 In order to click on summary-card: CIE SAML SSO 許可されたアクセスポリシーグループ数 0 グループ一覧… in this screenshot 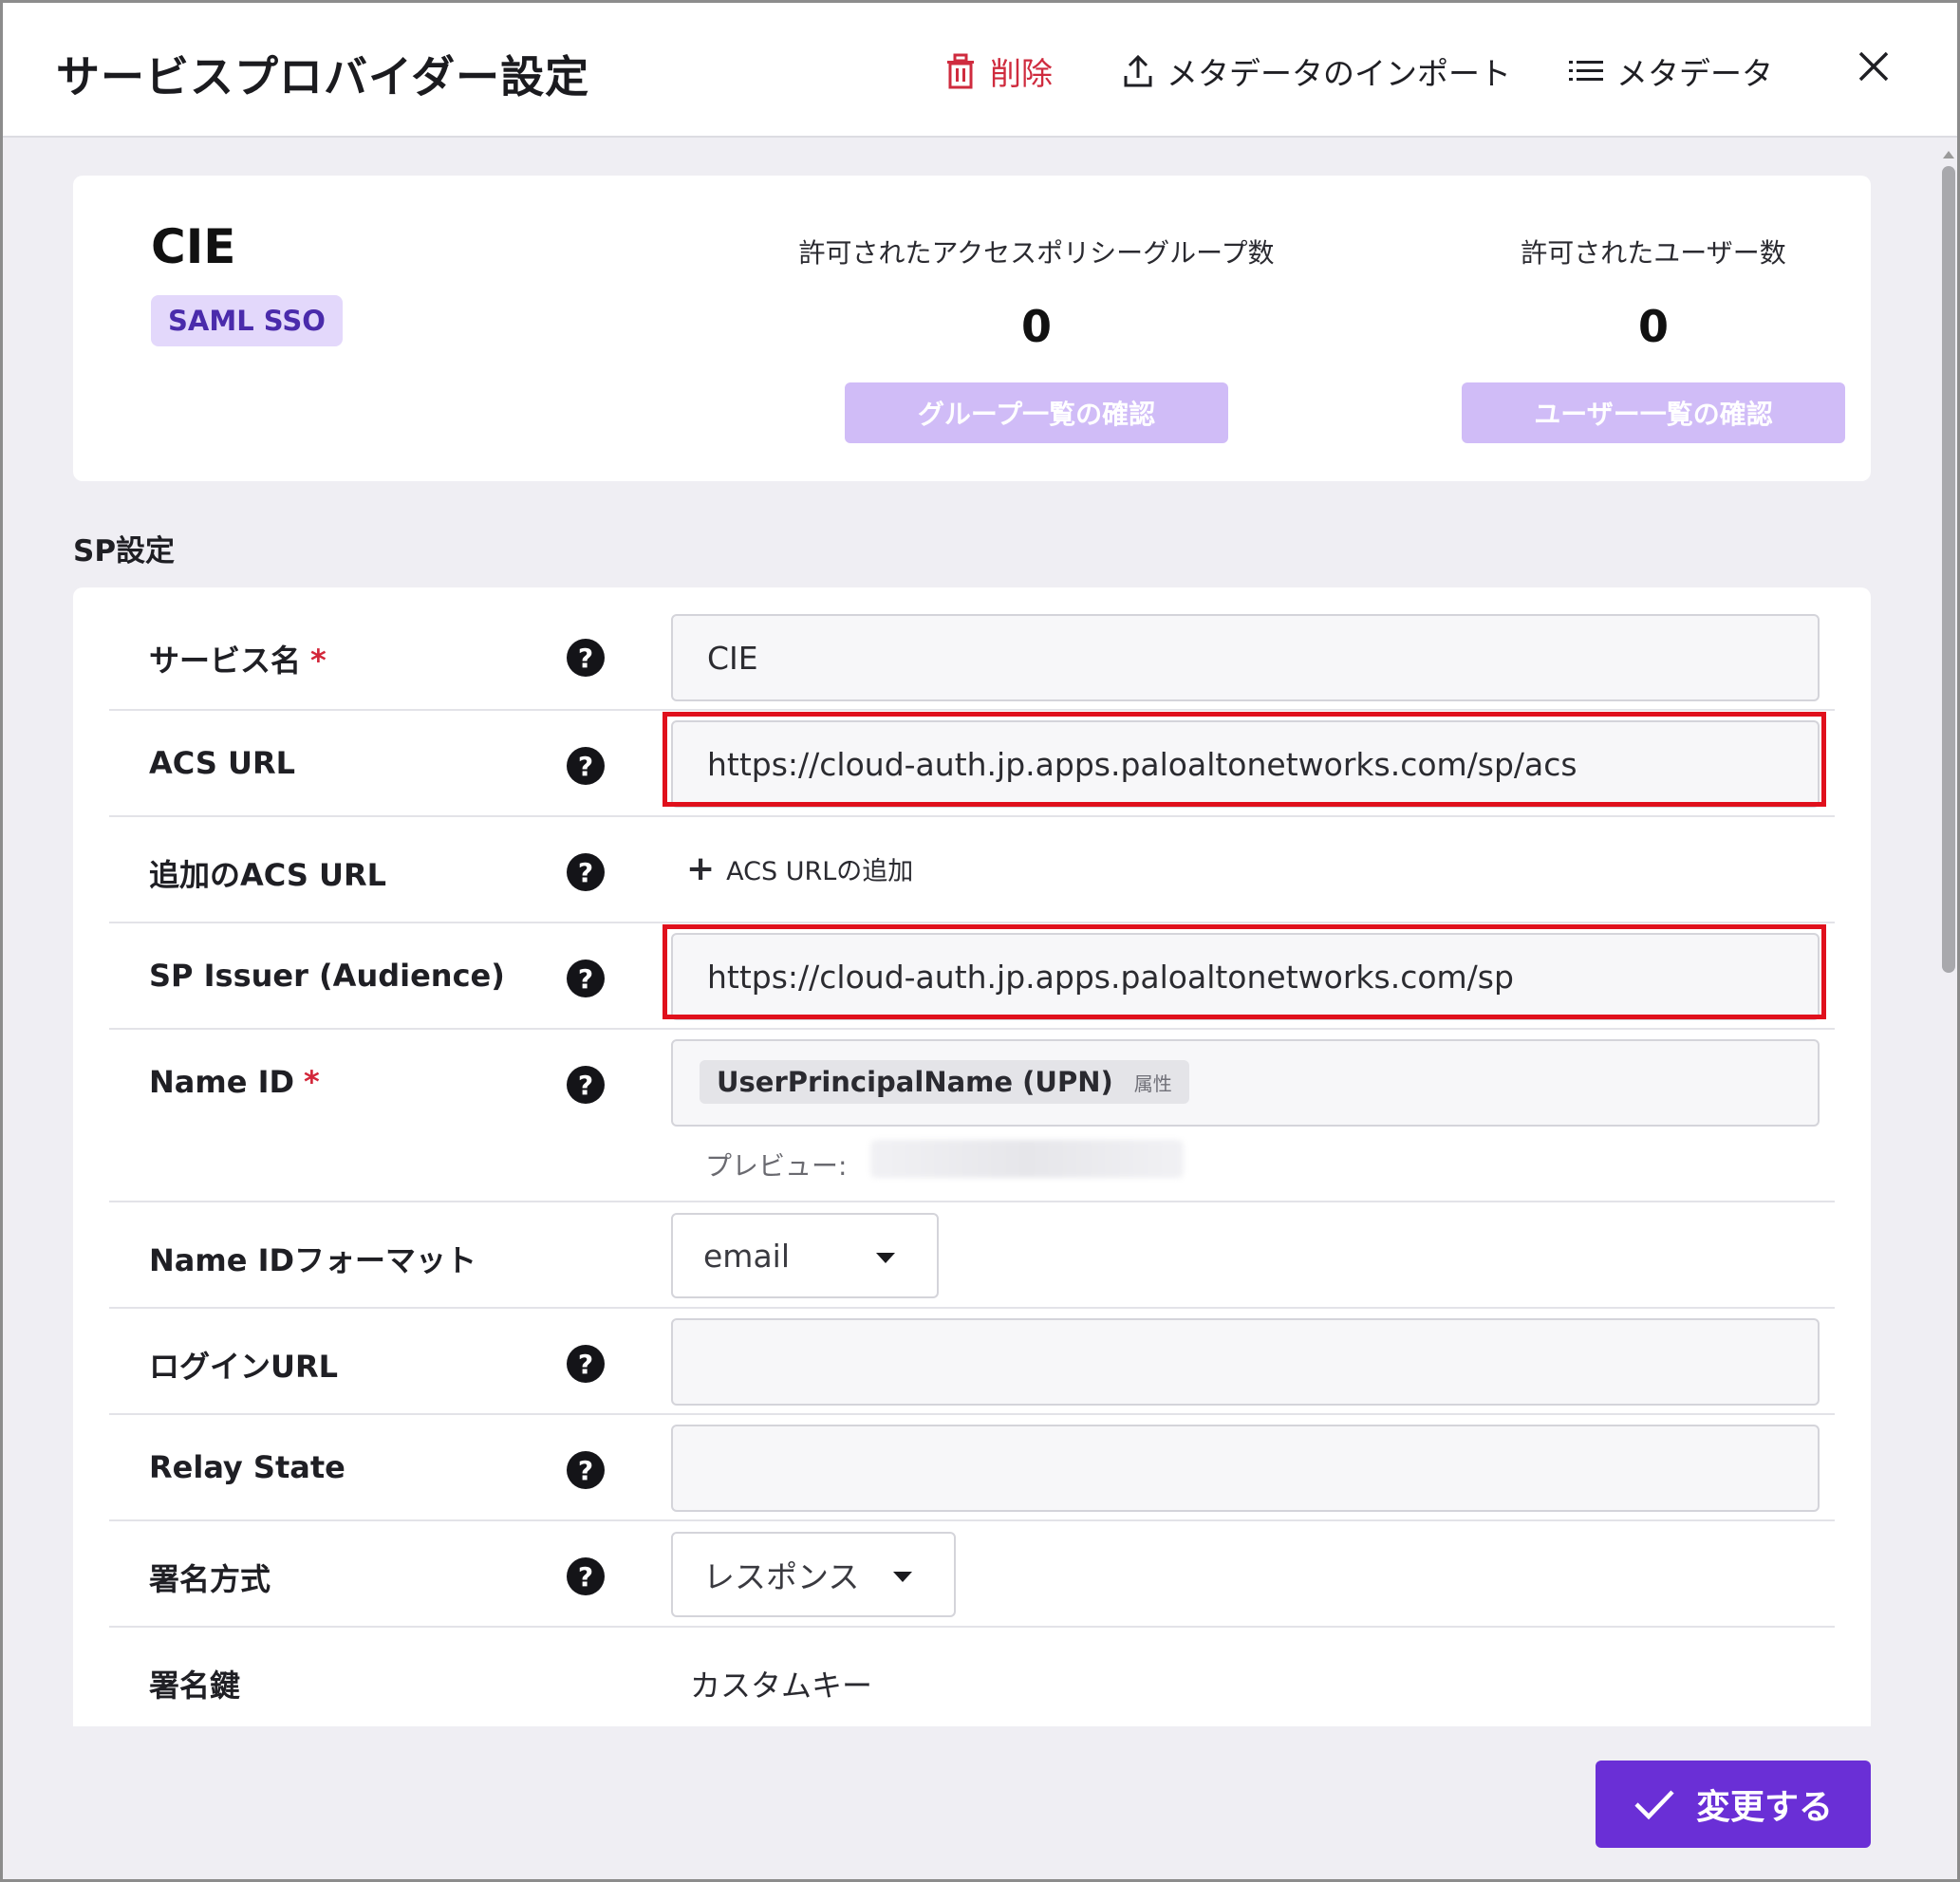, I will do `click(972, 328)`.